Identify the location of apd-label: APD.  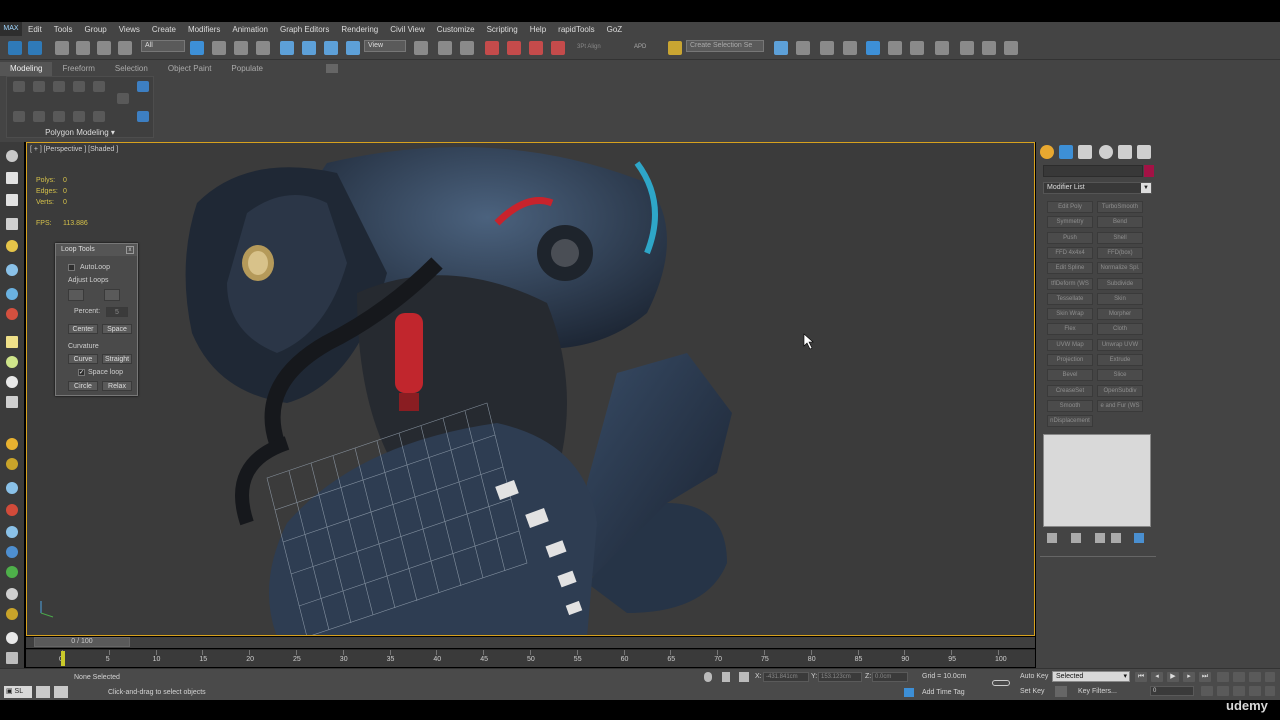
(640, 47).